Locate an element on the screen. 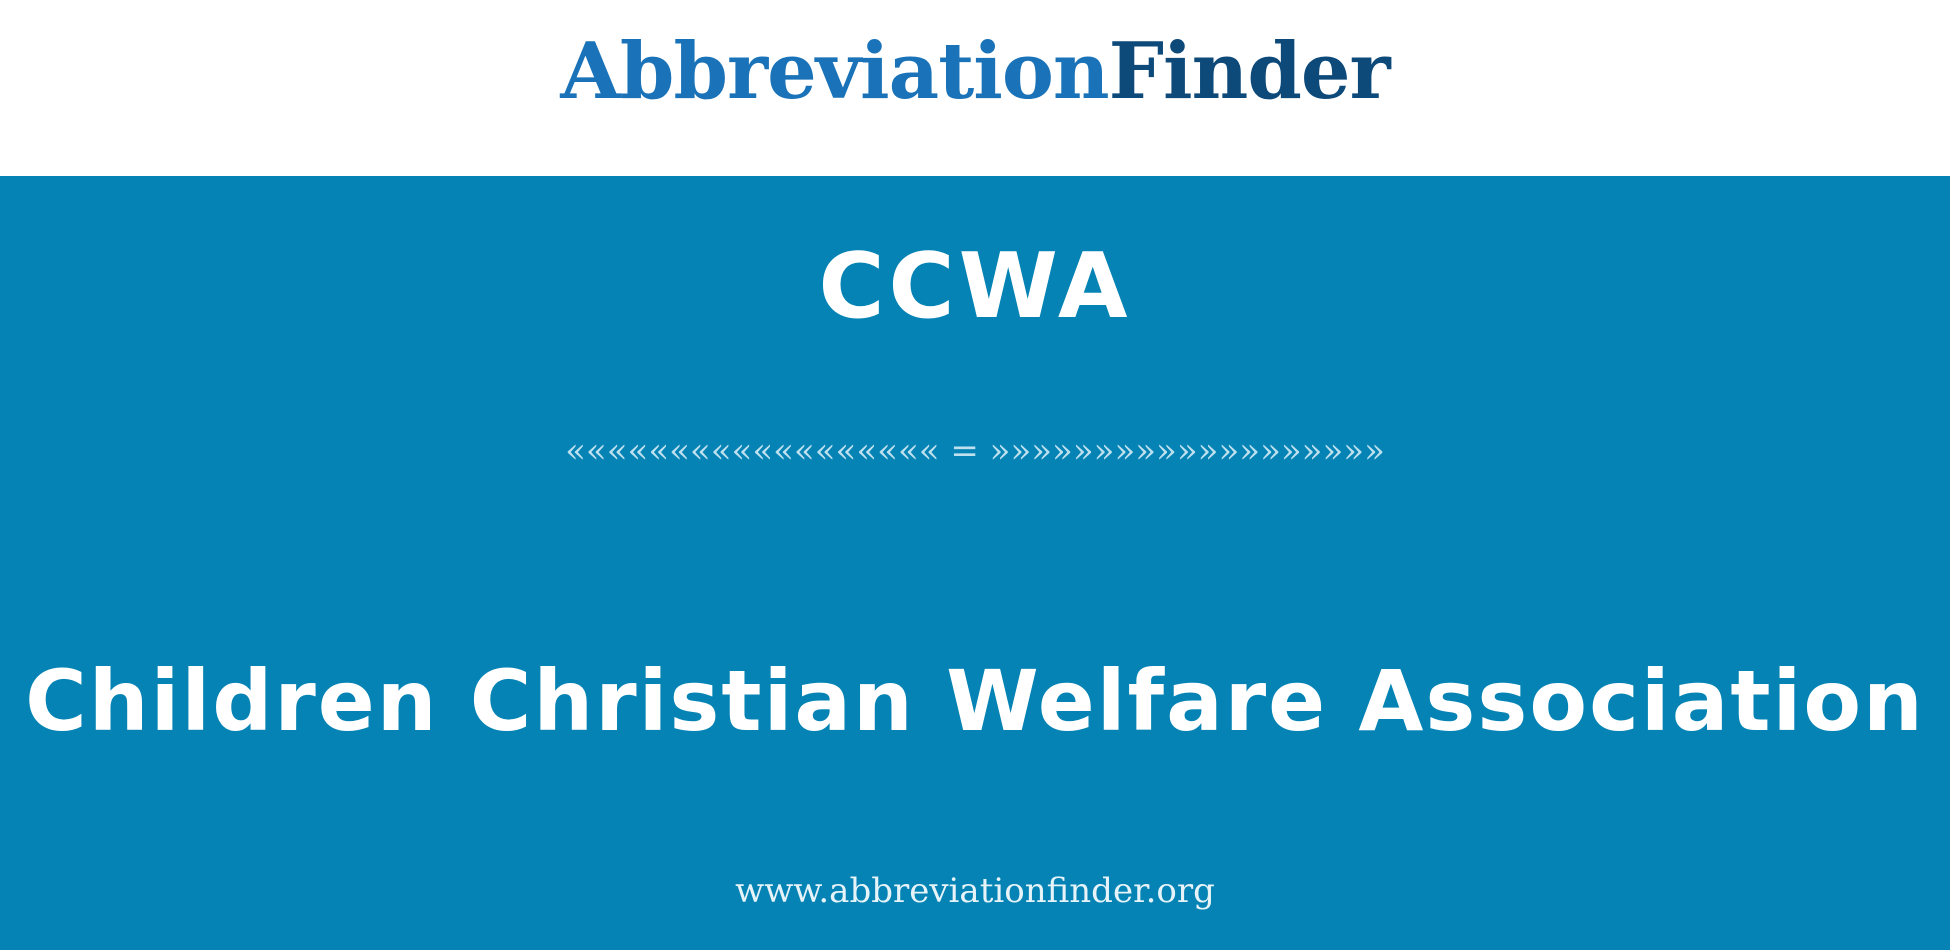  abbreviation-title: CCWA is located at coordinates (975, 286).